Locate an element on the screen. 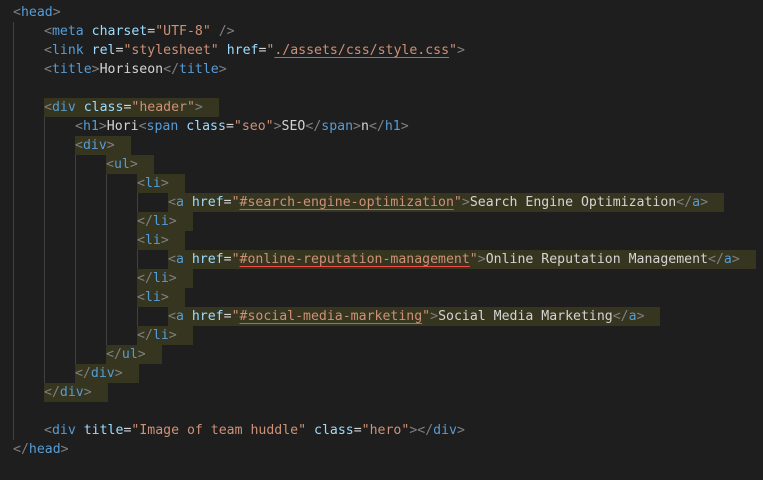 This screenshot has width=763, height=480. code-token: #online-reputation-management is located at coordinates (354, 259).